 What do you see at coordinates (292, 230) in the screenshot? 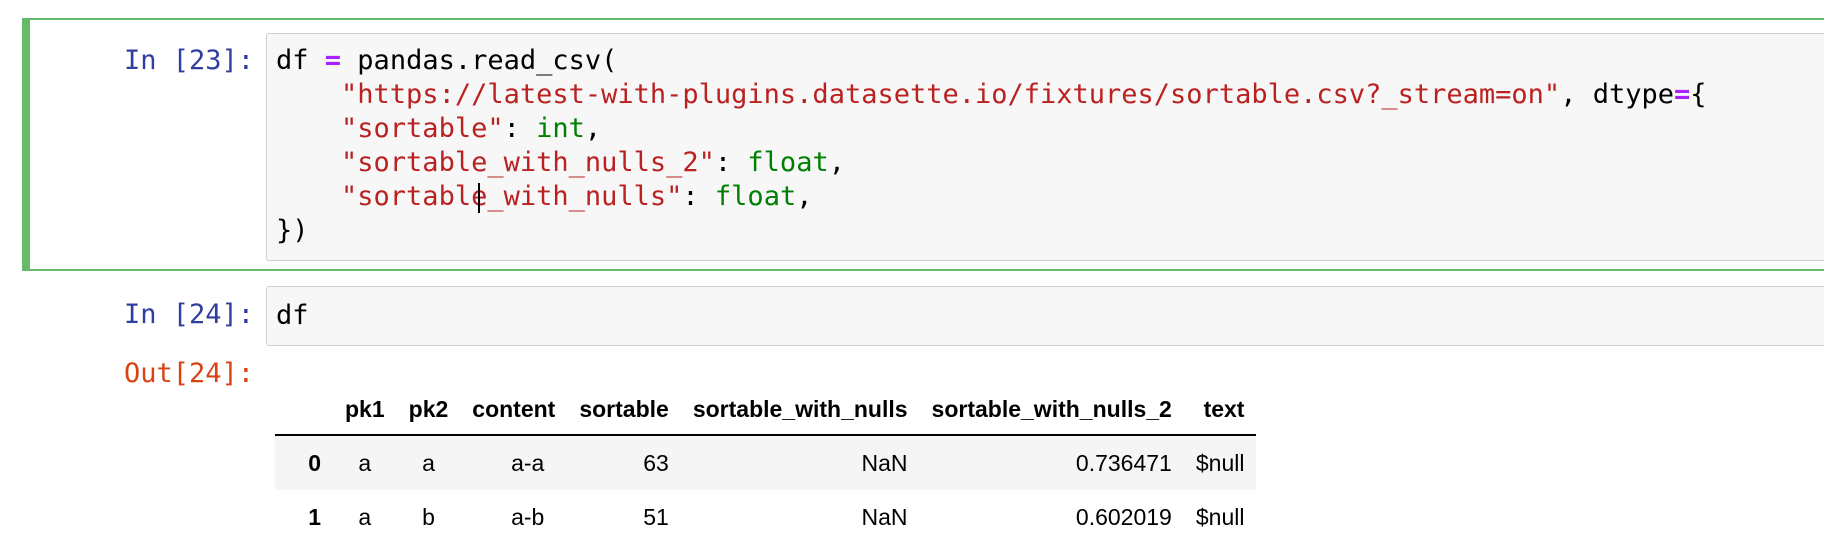
I see `code-line-6: })` at bounding box center [292, 230].